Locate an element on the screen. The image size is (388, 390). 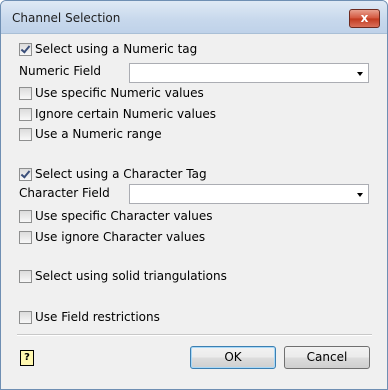
numeric-range-checkbox: Use a Numeric range is located at coordinates (90, 134).